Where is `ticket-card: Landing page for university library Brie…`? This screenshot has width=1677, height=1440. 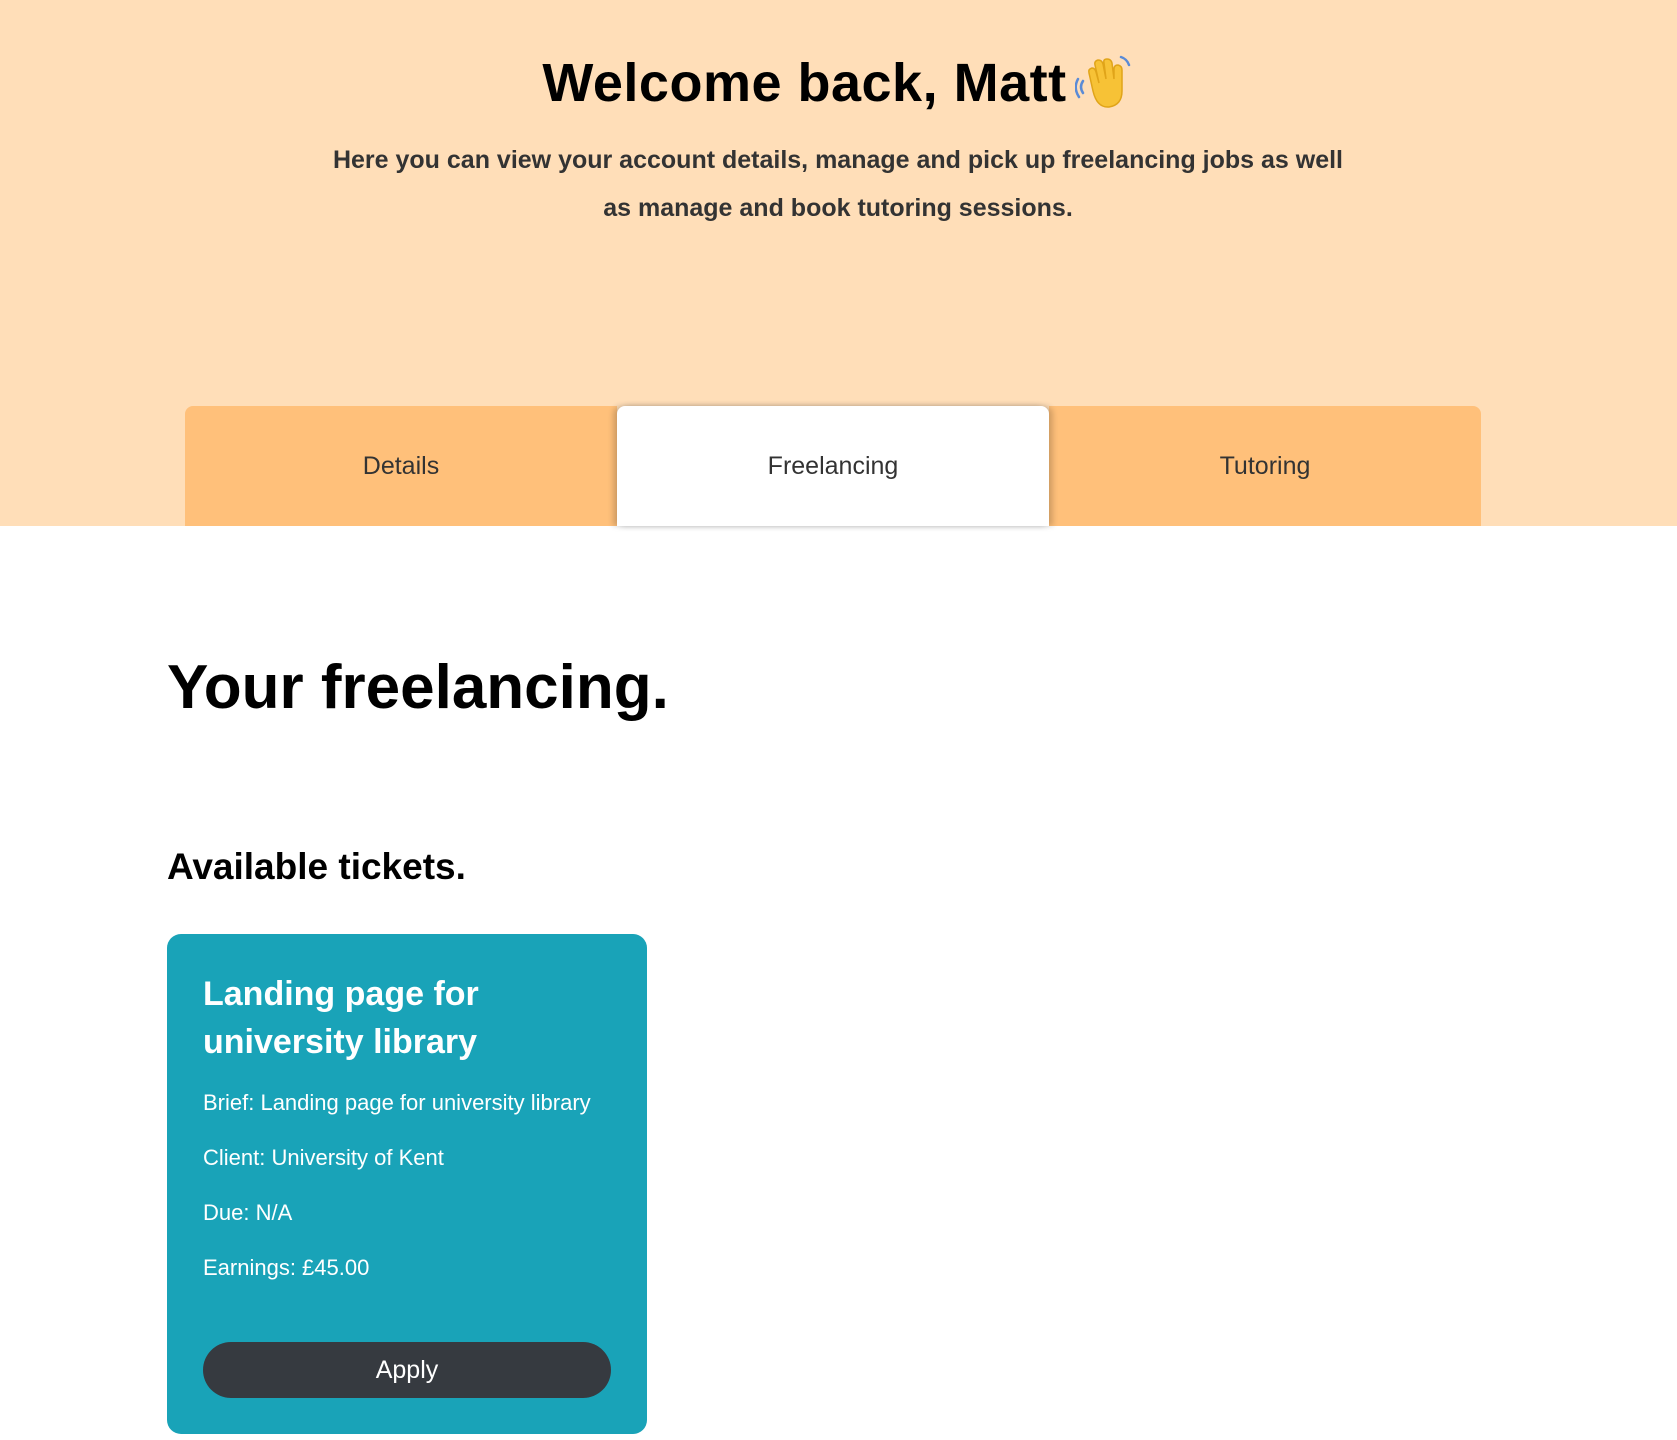 ticket-card: Landing page for university library Brie… is located at coordinates (407, 1184).